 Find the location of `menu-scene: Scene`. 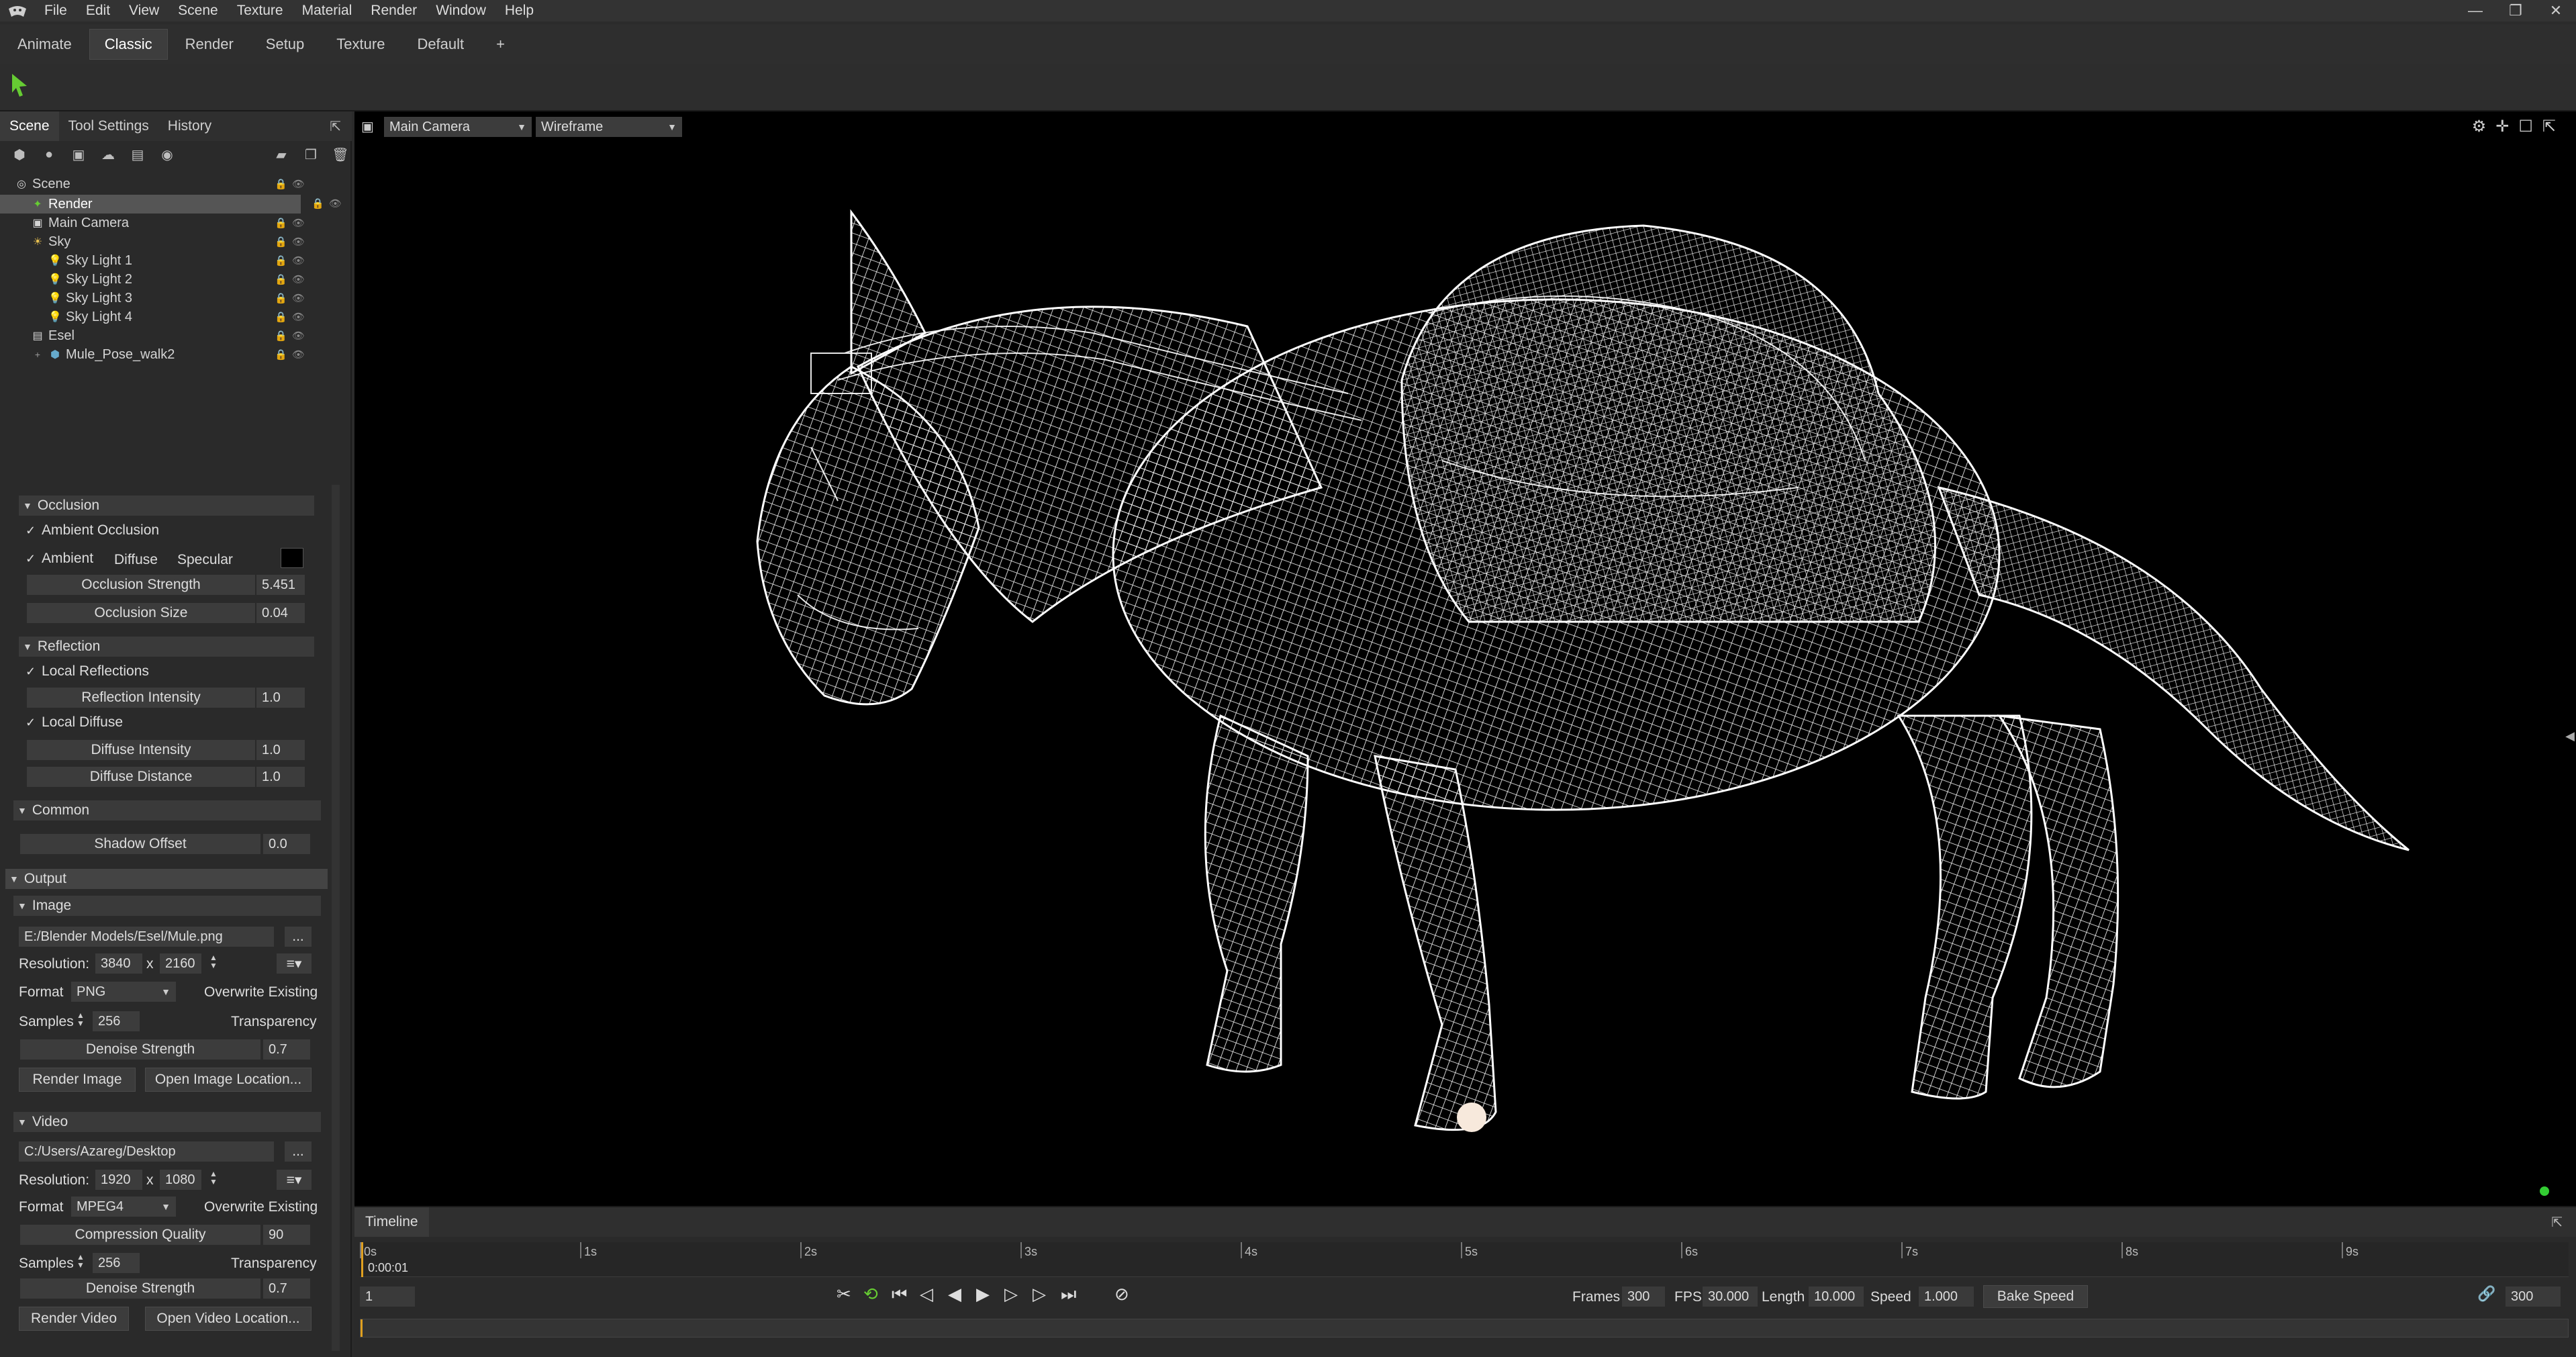

menu-scene: Scene is located at coordinates (198, 11).